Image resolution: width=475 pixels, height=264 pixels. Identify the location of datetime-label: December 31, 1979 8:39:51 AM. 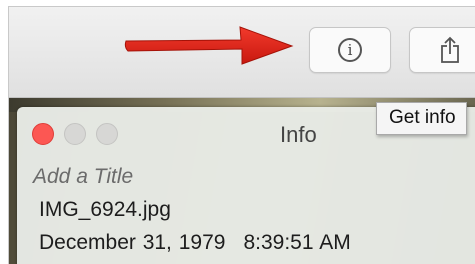
(195, 243).